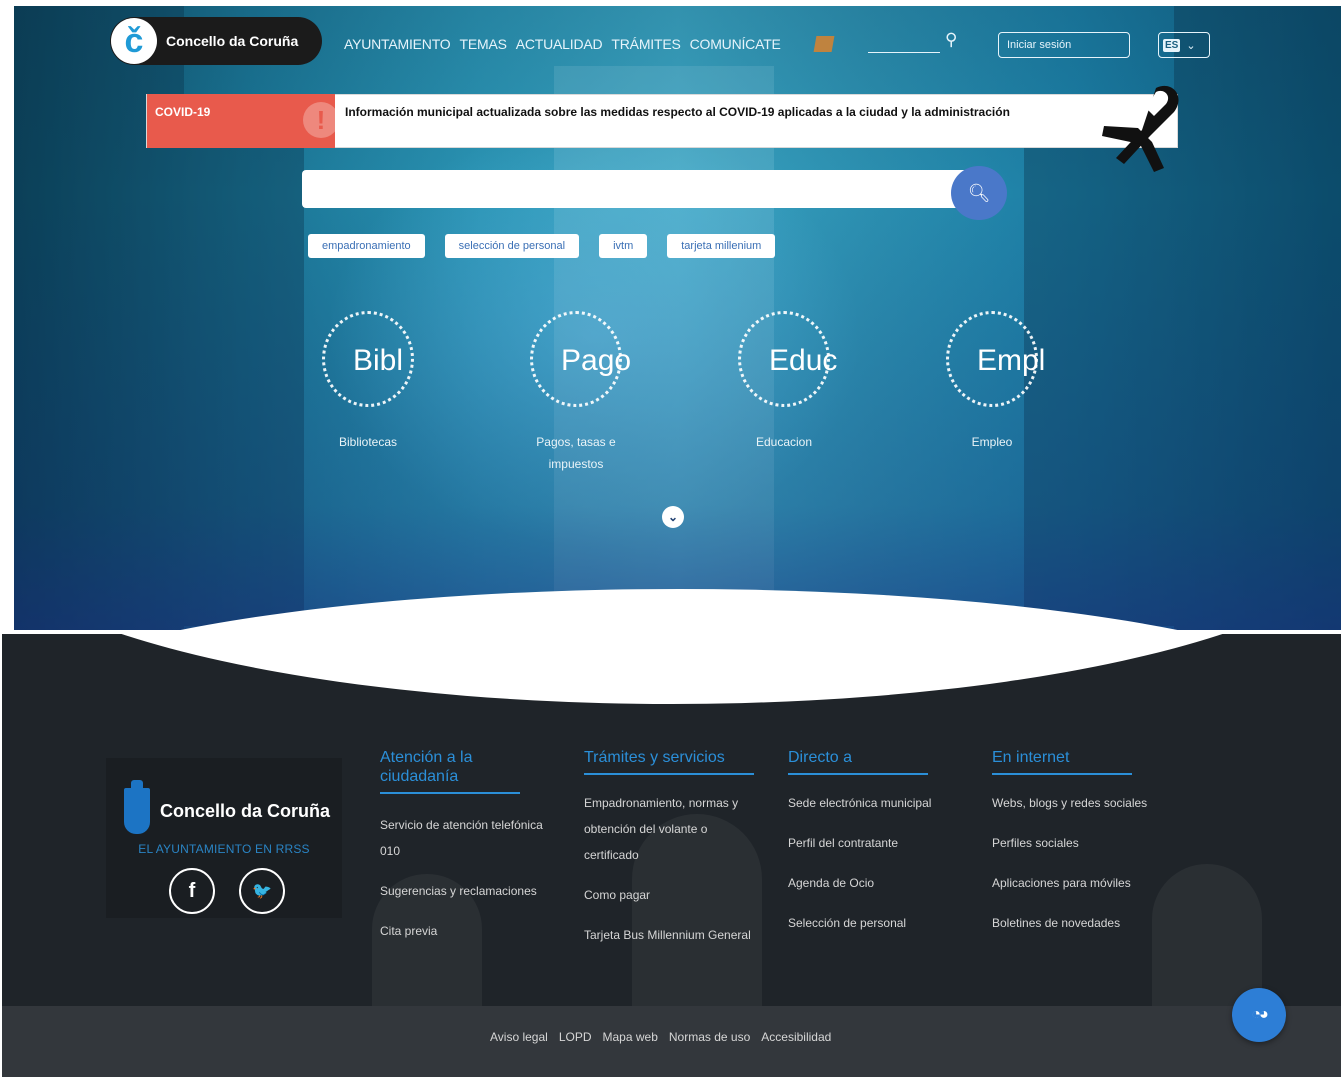 The width and height of the screenshot is (1341, 1077). I want to click on footer-logo: Concello da Coruña, so click(227, 807).